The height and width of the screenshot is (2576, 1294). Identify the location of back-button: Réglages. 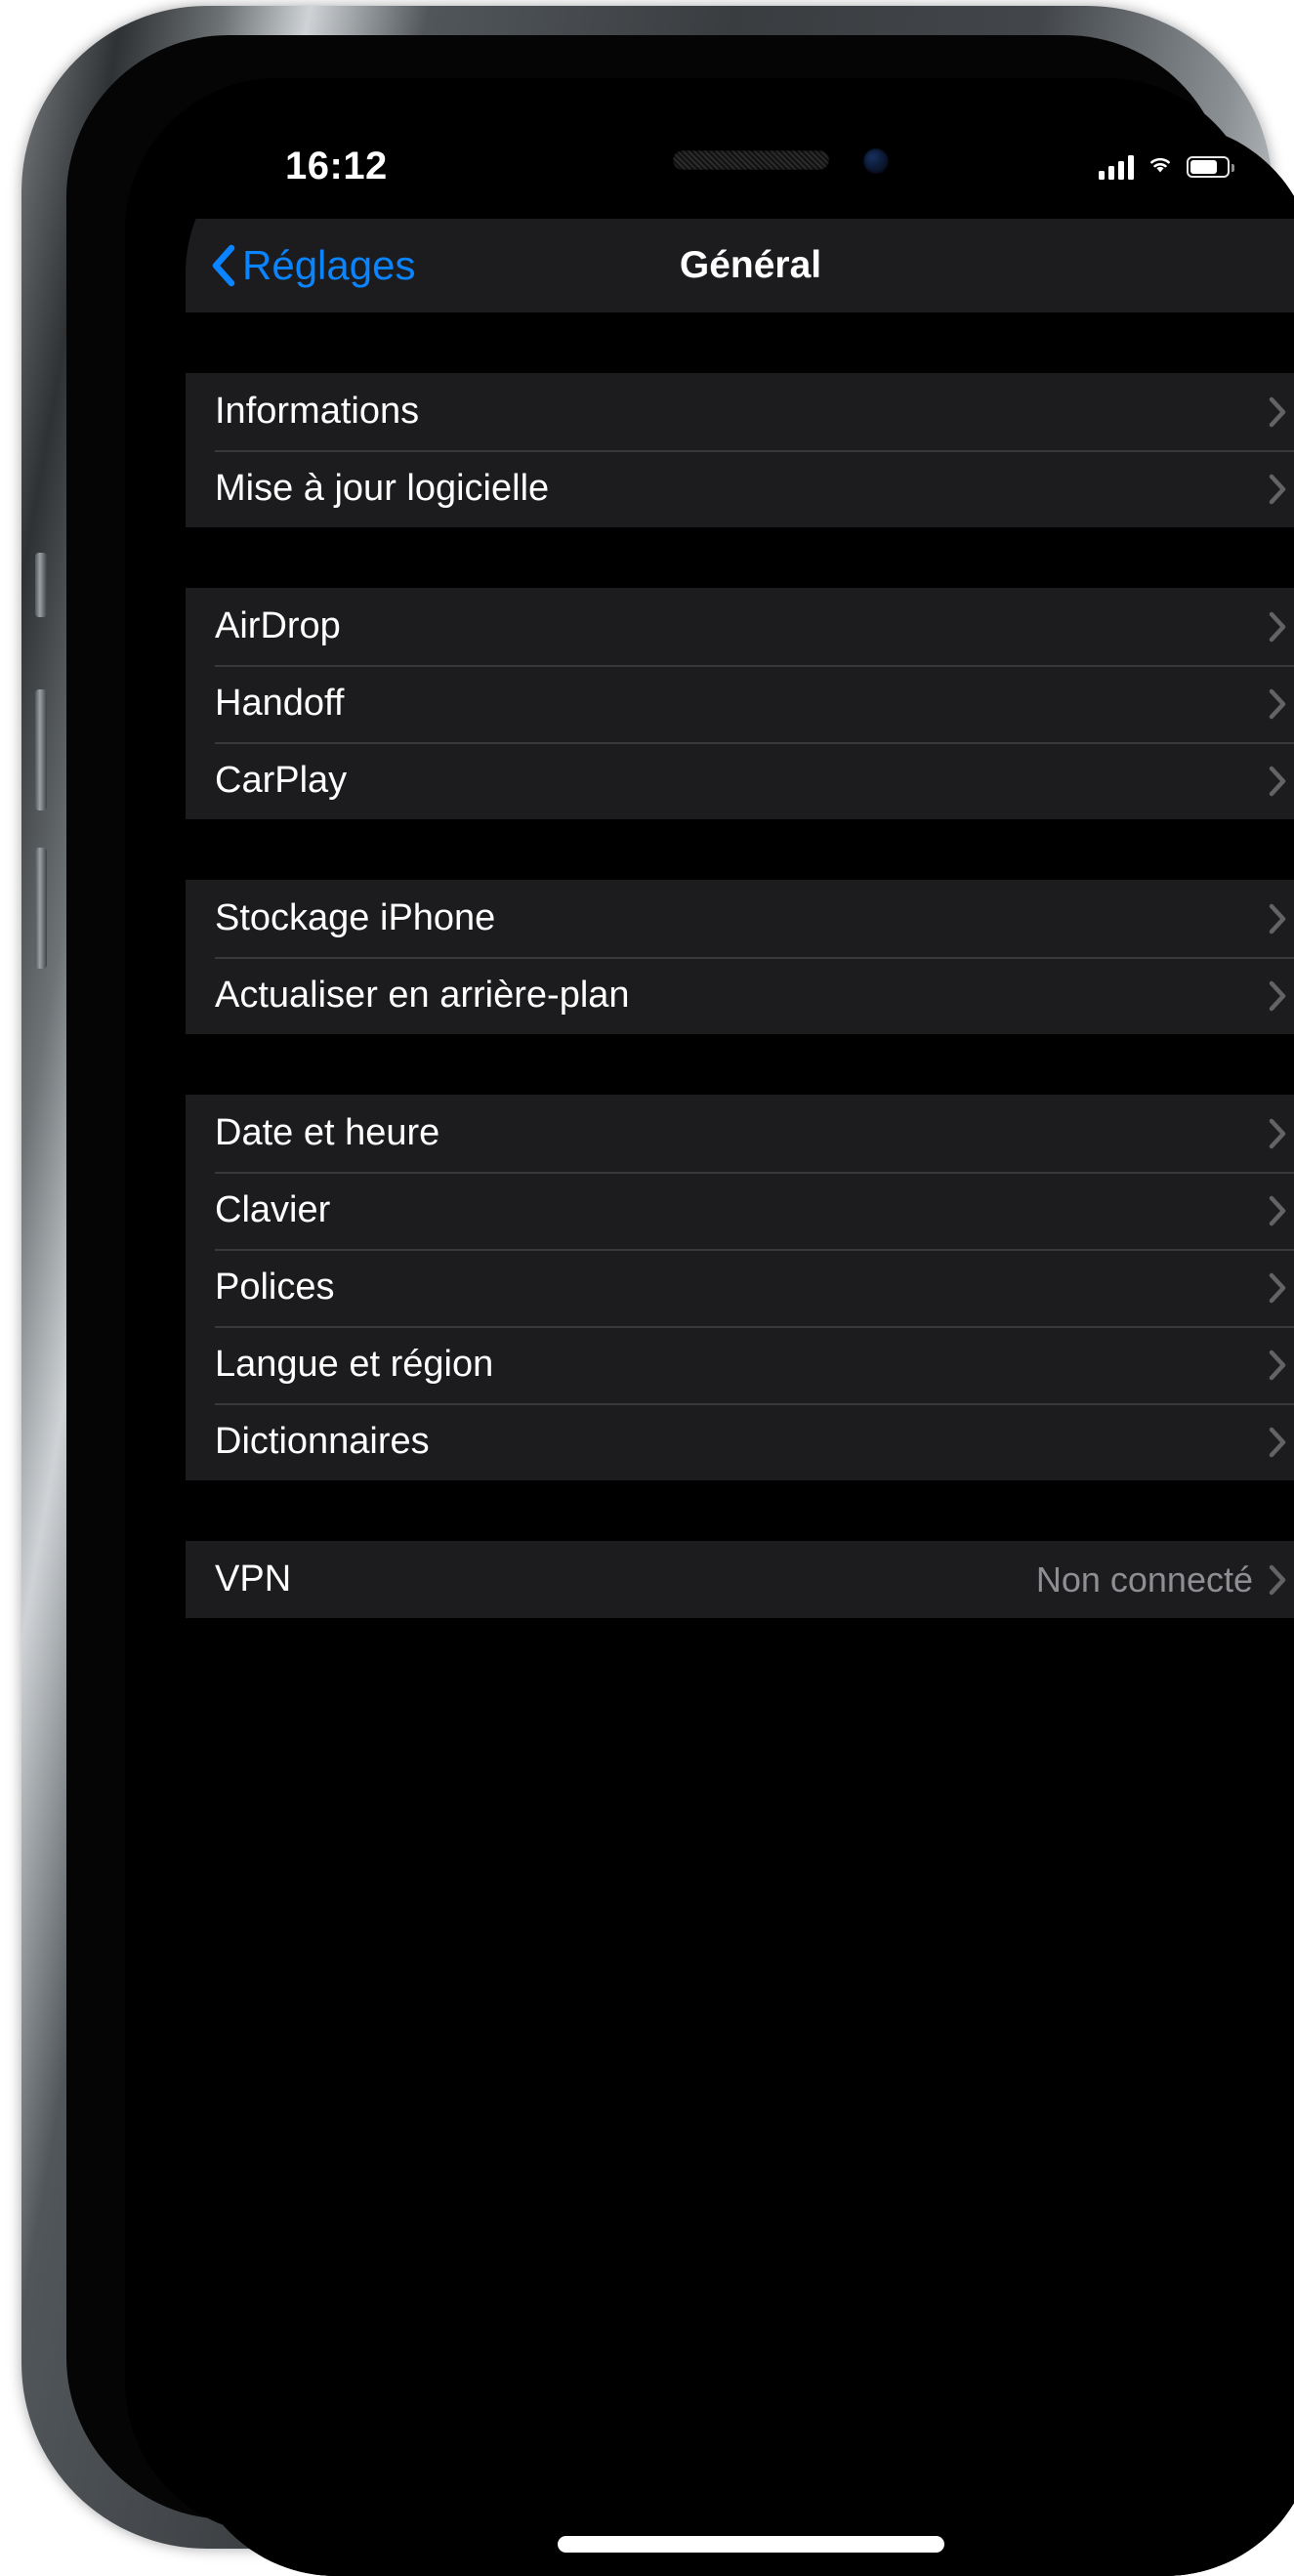
(313, 265).